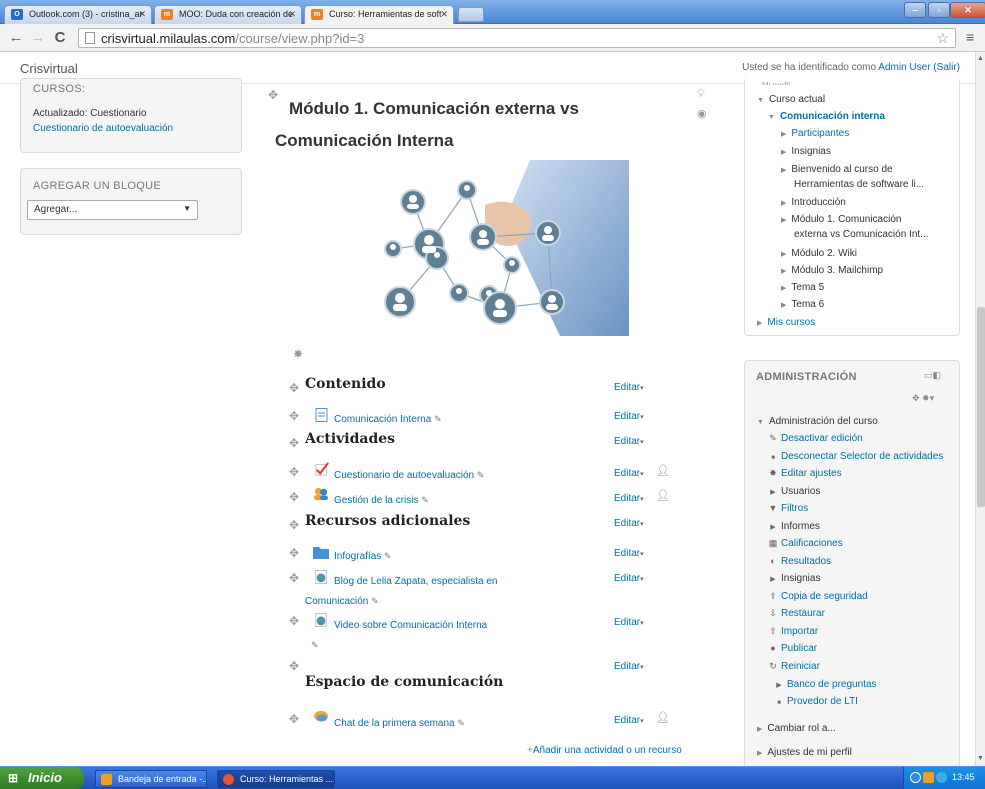 The width and height of the screenshot is (985, 789). I want to click on reload-icon: C, so click(60, 37).